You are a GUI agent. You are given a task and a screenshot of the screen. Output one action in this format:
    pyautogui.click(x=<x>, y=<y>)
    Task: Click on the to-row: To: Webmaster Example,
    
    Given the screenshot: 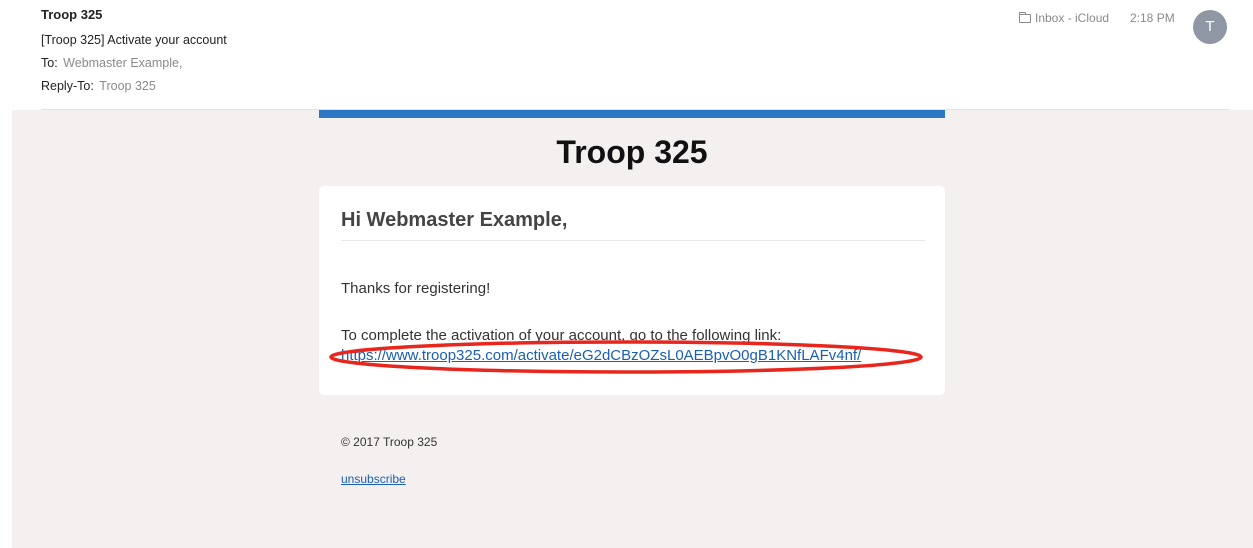 What is the action you would take?
    pyautogui.click(x=111, y=63)
    